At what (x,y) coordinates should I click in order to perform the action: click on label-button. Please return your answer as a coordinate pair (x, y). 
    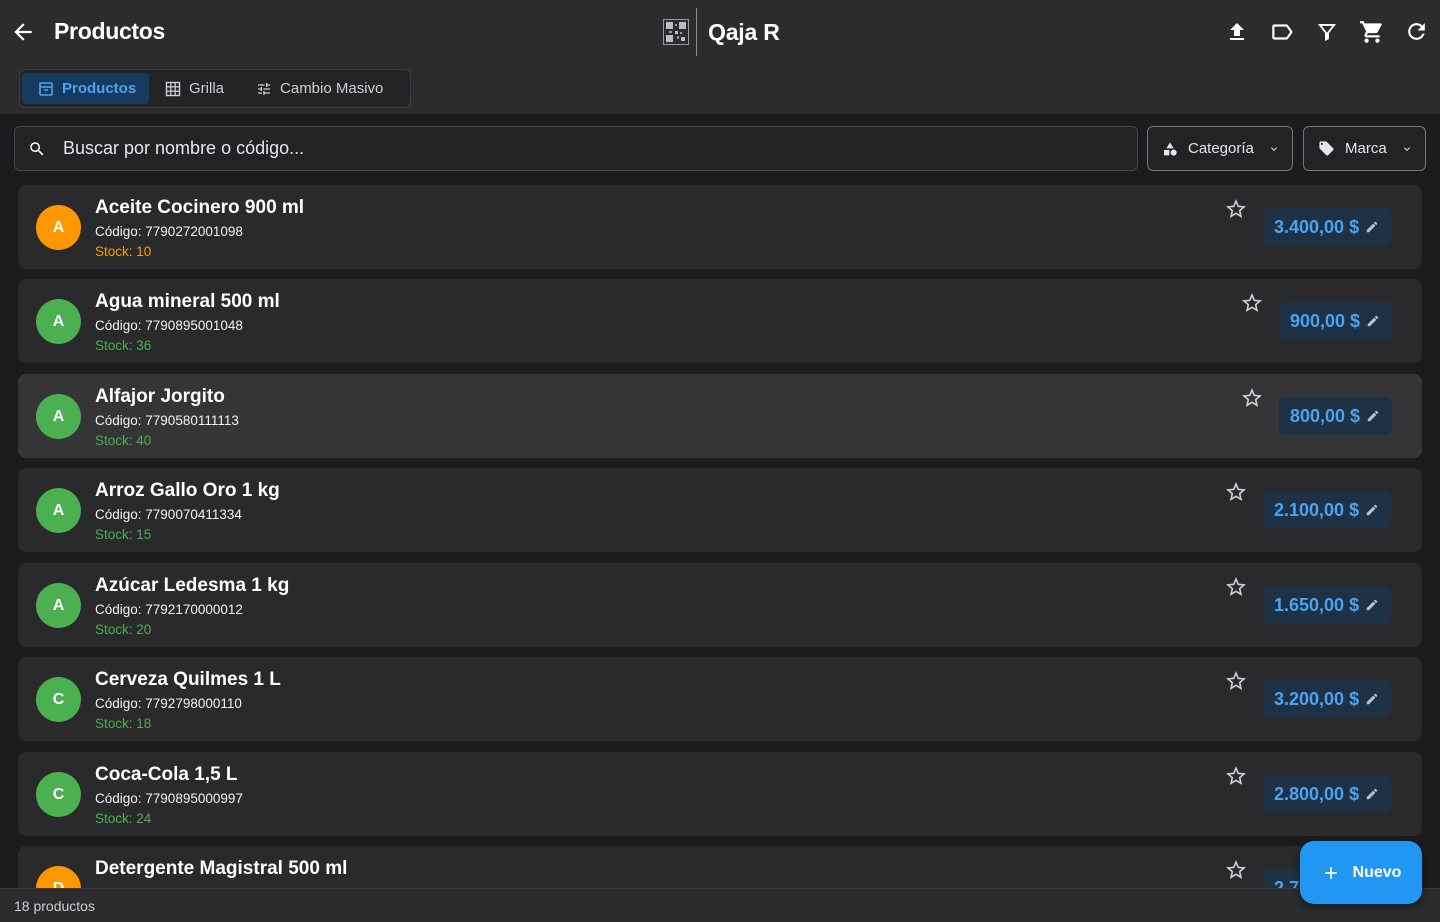
    Looking at the image, I should click on (1281, 31).